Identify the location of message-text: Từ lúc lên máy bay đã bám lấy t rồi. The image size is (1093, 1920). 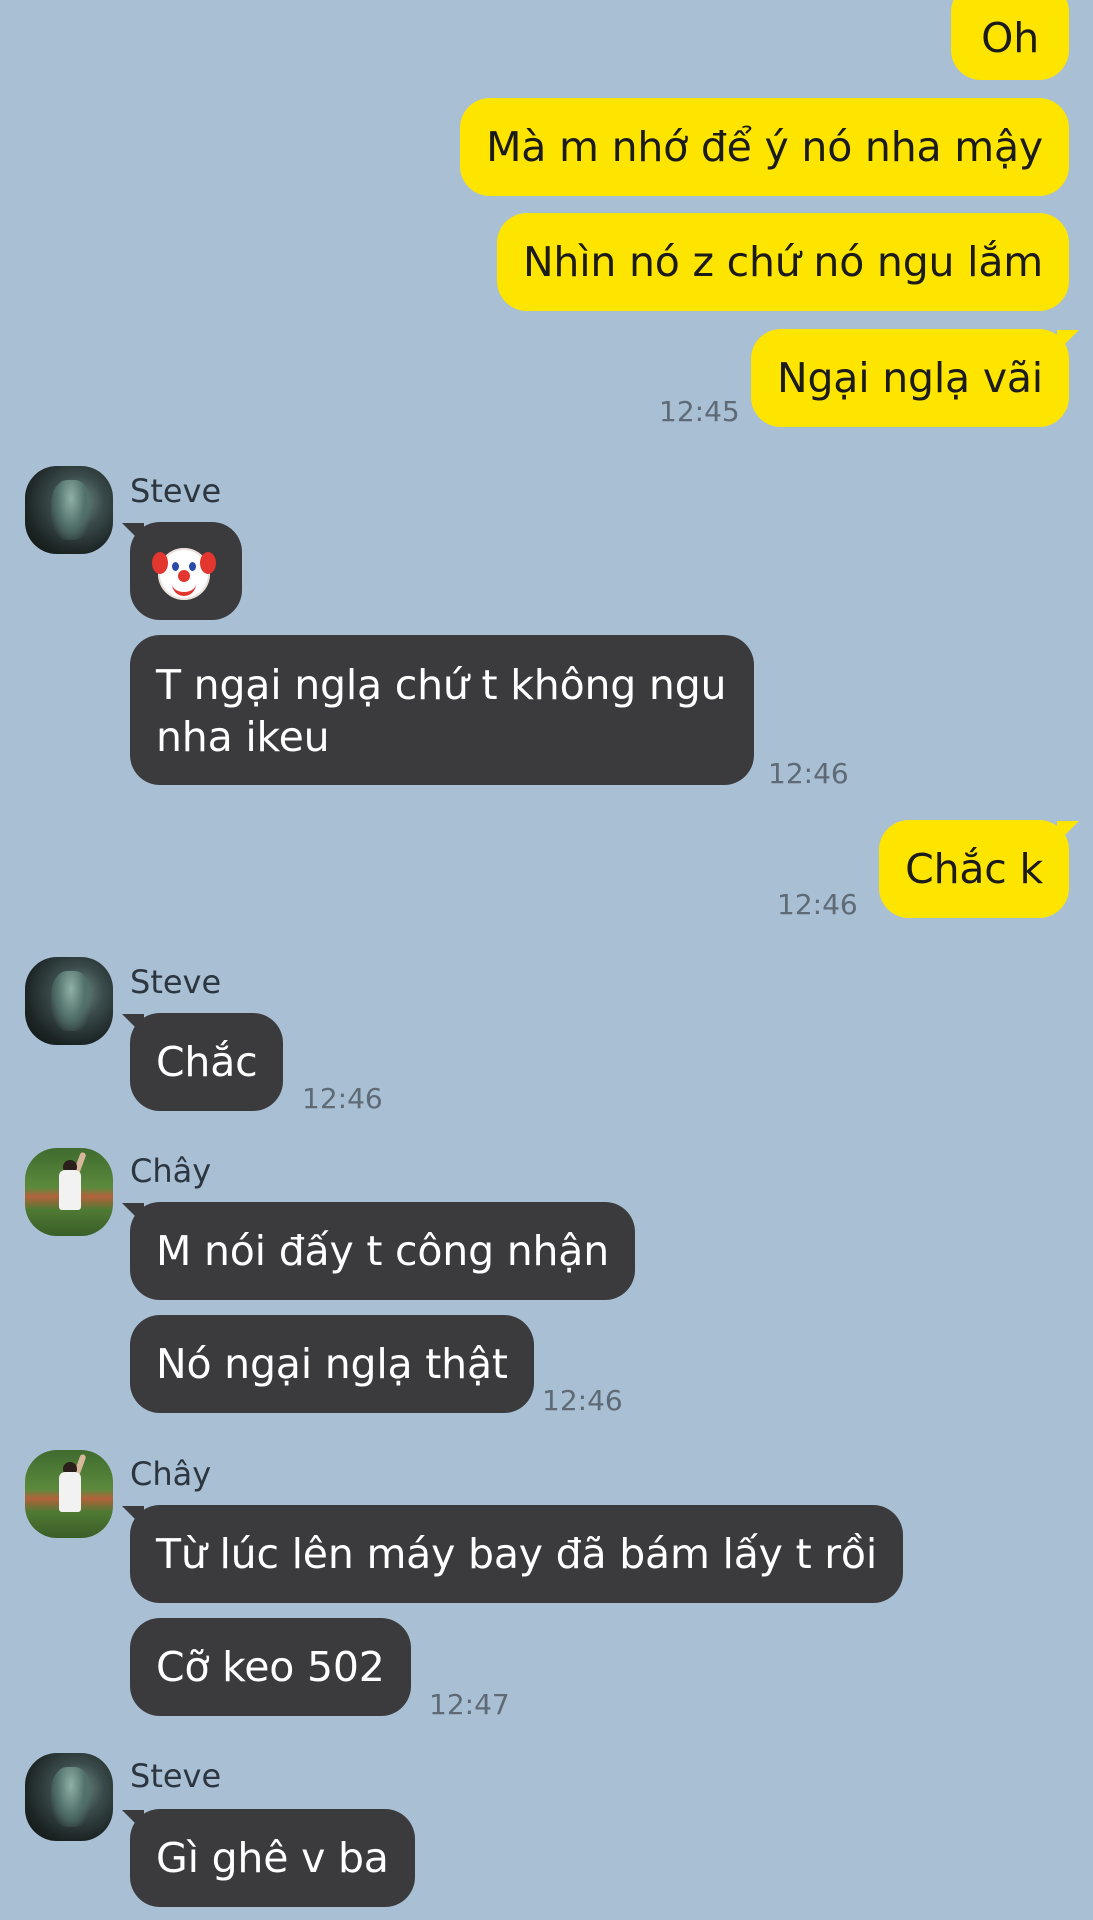
(517, 1554).